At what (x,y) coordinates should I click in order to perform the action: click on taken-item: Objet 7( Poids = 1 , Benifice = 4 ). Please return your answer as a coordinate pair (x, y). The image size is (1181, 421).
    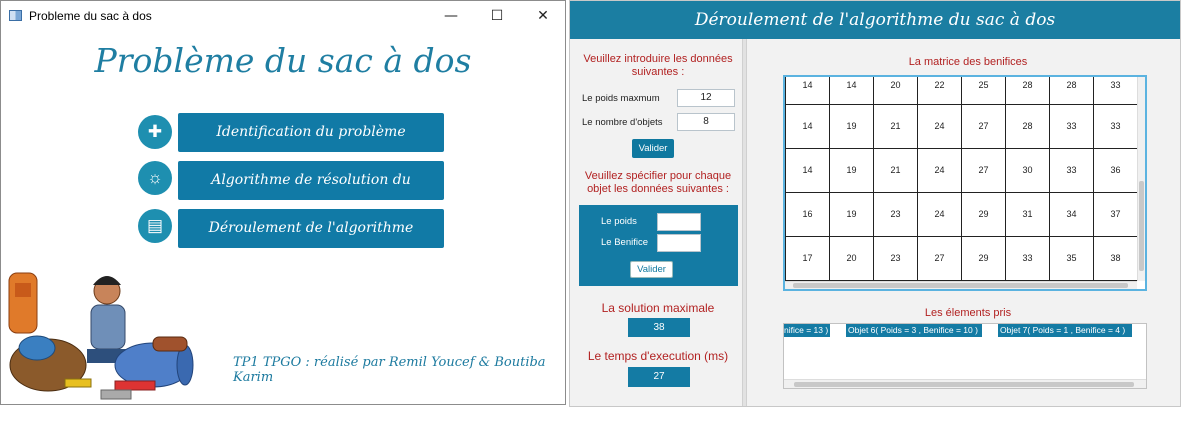
    Looking at the image, I should click on (1065, 330).